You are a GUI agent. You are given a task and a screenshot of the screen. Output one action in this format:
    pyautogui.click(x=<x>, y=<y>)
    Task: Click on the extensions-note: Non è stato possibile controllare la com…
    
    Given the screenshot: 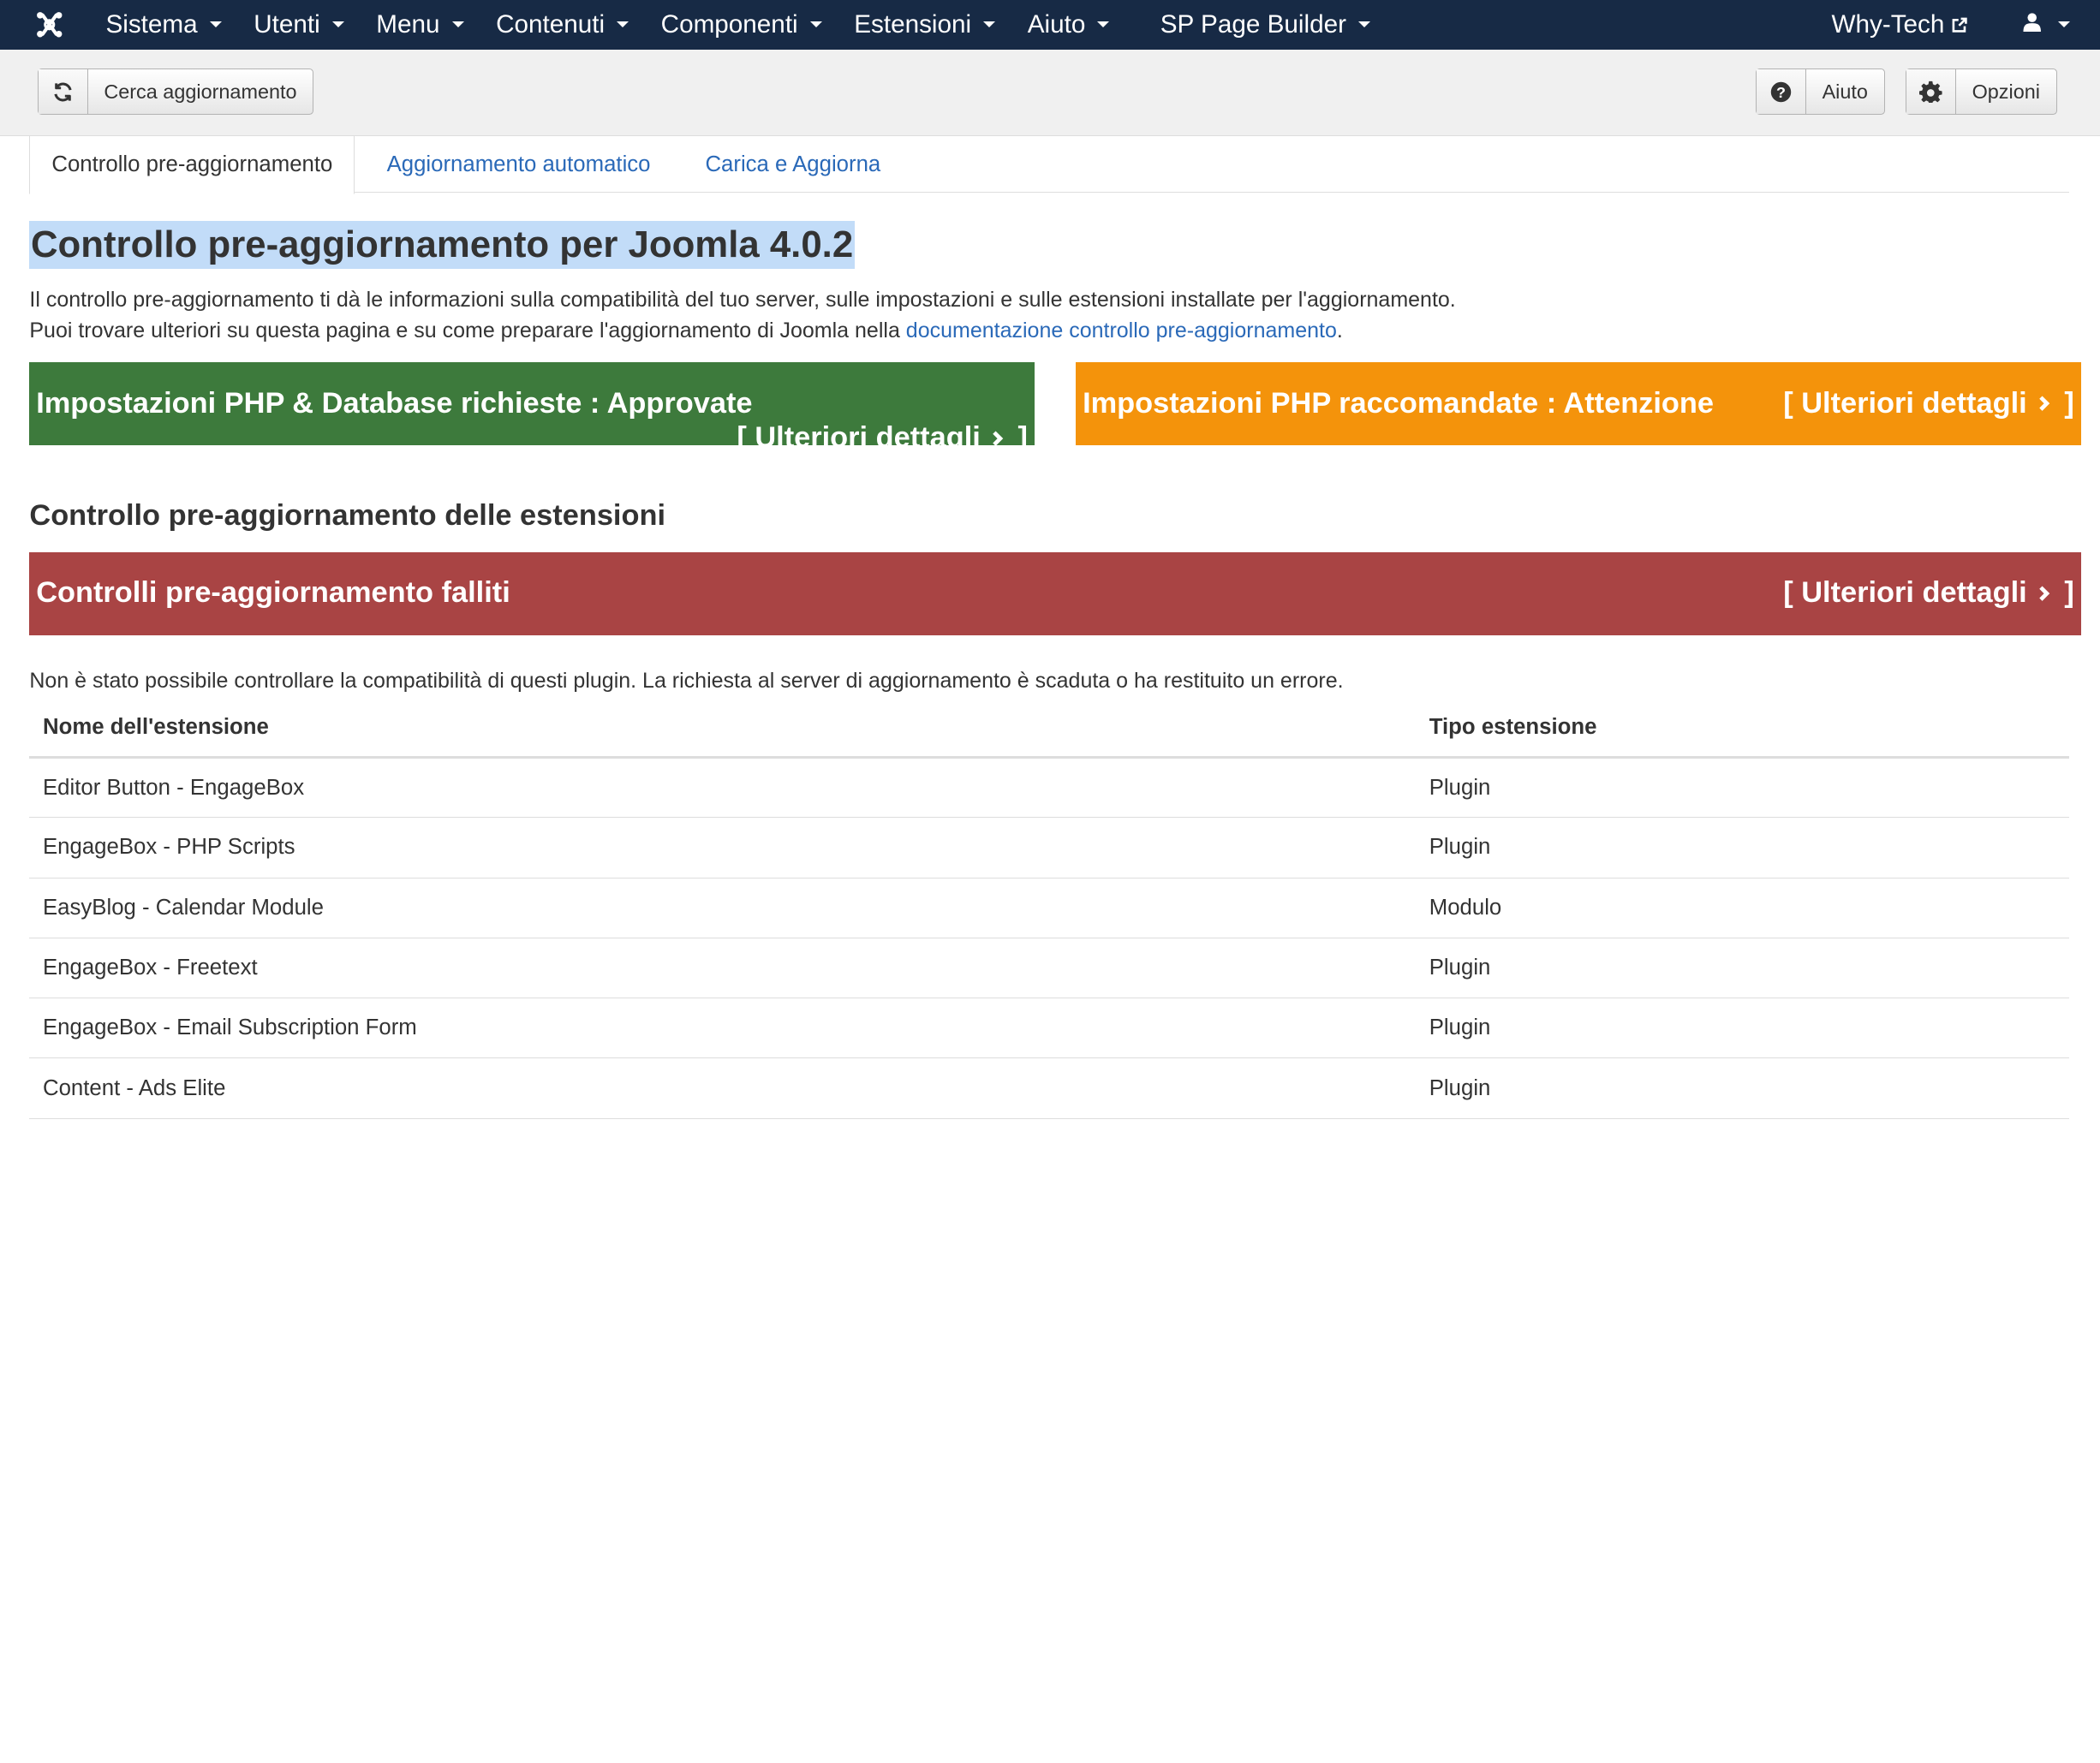 What is the action you would take?
    pyautogui.click(x=686, y=681)
    